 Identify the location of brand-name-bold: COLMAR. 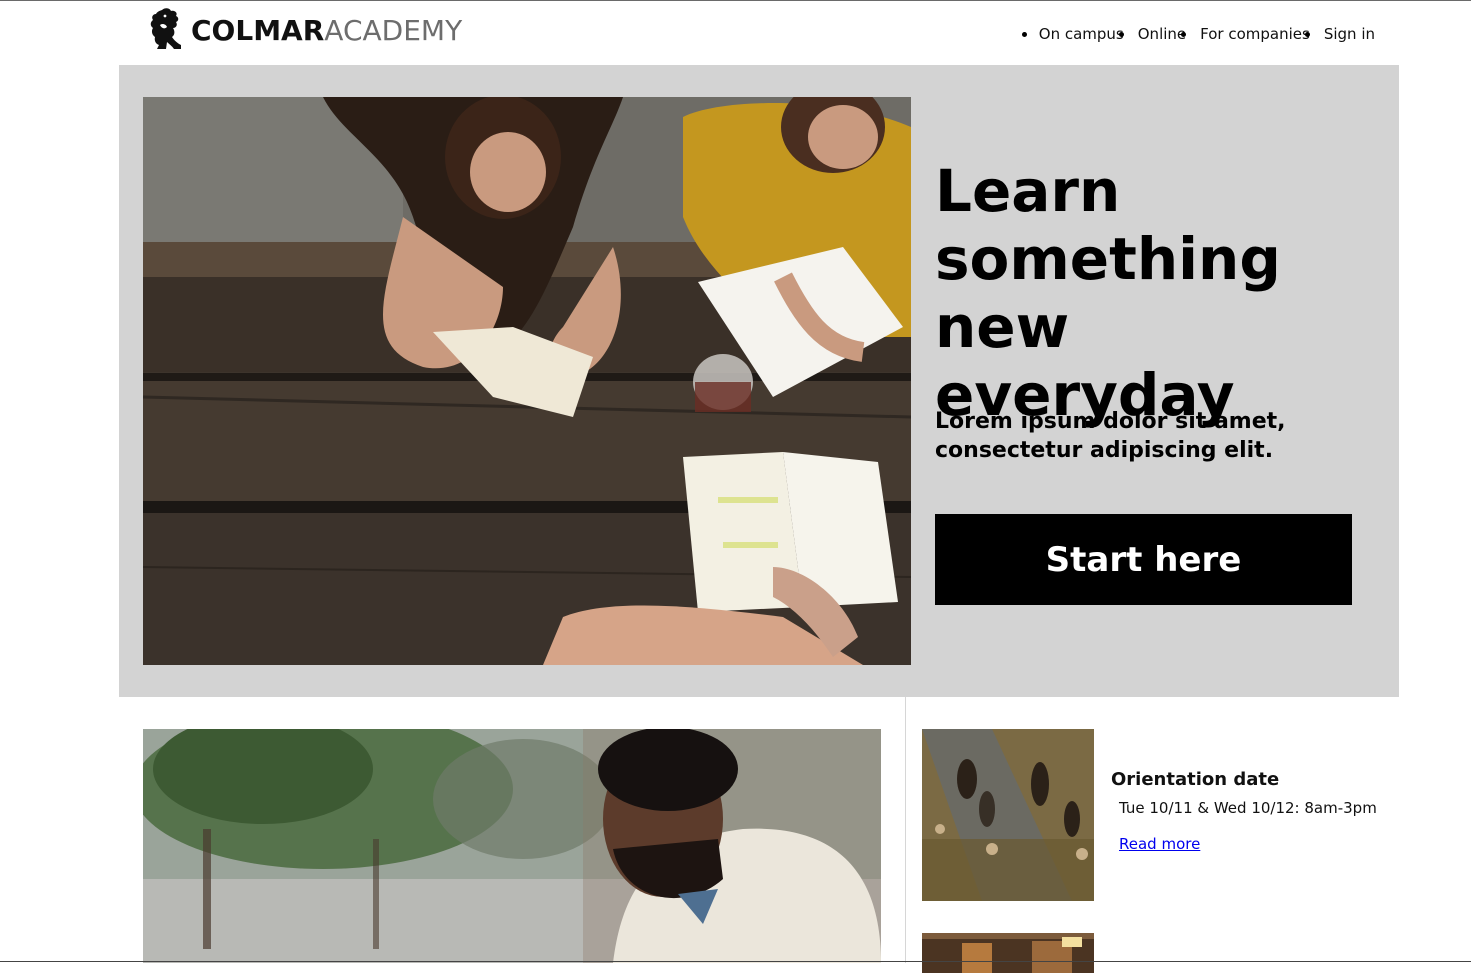
(258, 30).